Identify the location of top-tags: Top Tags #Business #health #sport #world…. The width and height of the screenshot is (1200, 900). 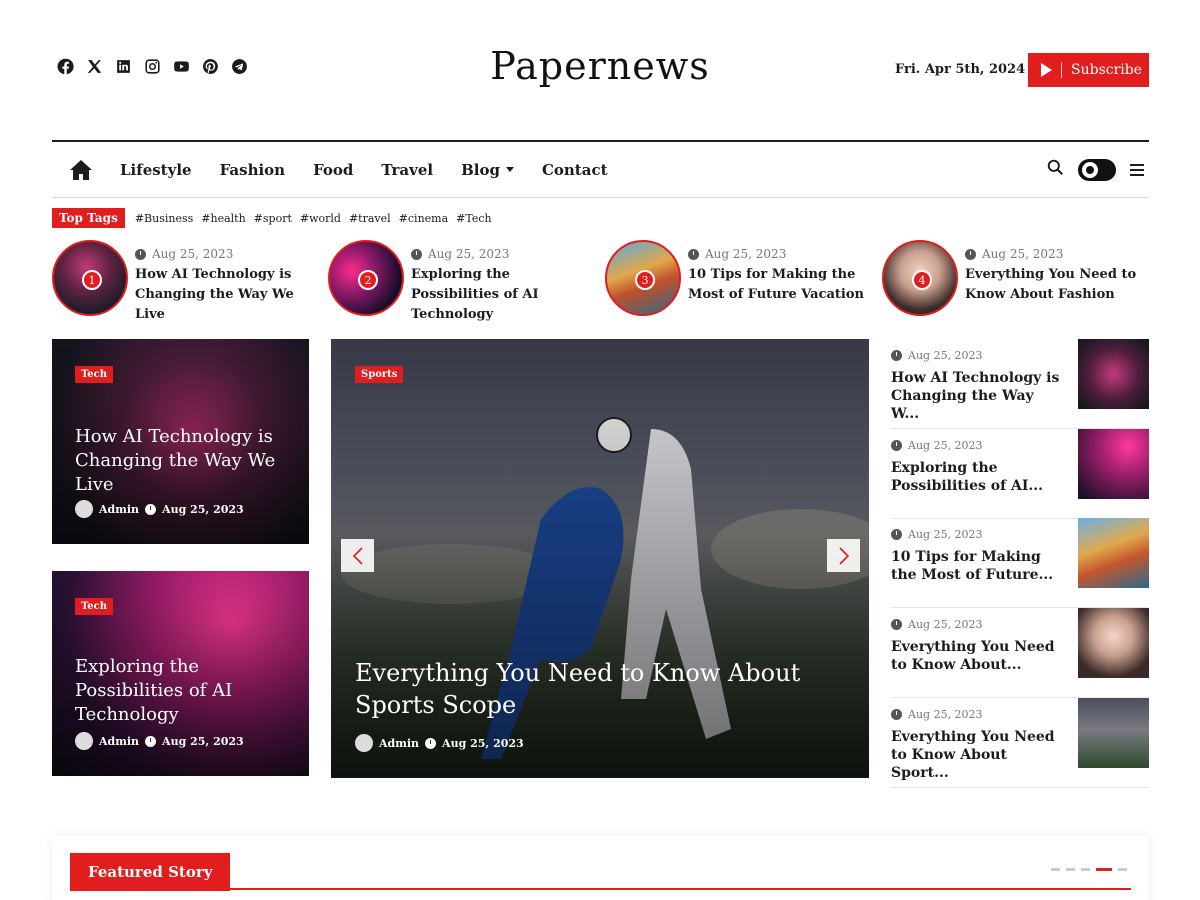
(272, 218).